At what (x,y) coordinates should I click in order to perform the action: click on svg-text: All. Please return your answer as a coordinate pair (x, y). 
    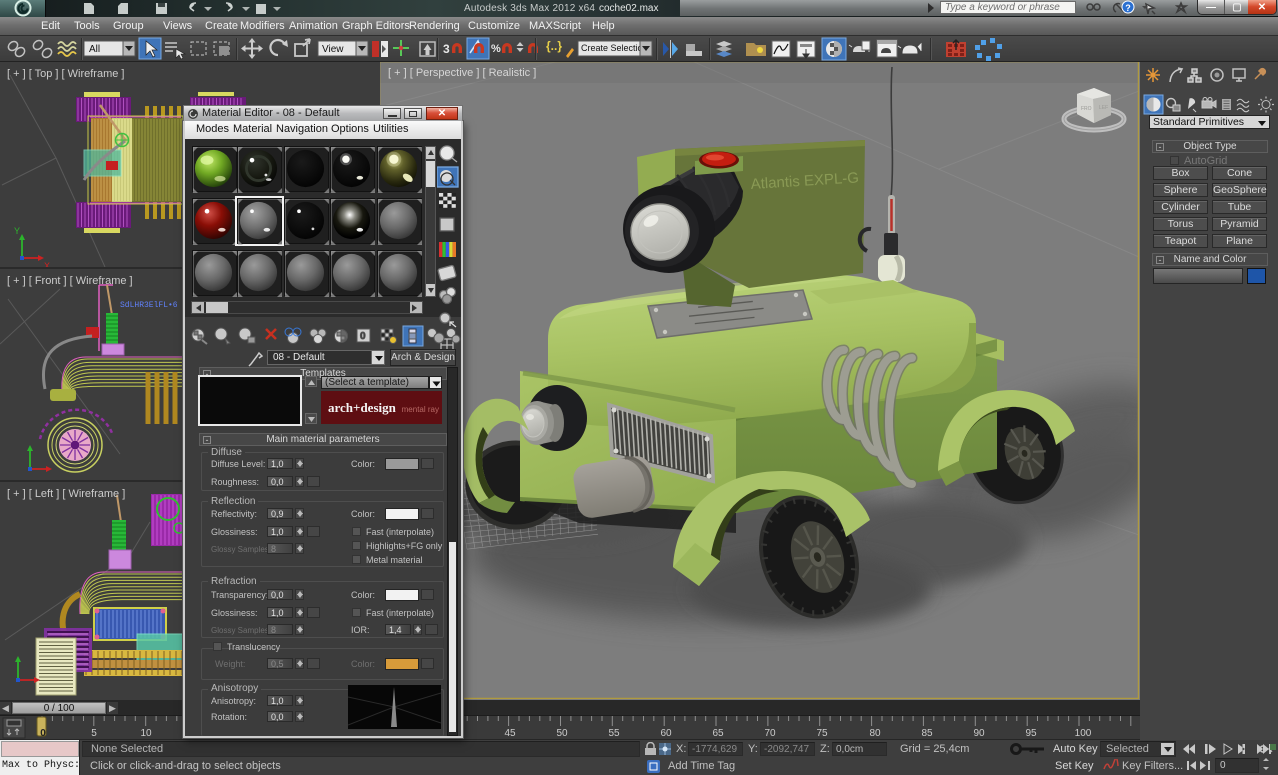
    Looking at the image, I should click on (94, 49).